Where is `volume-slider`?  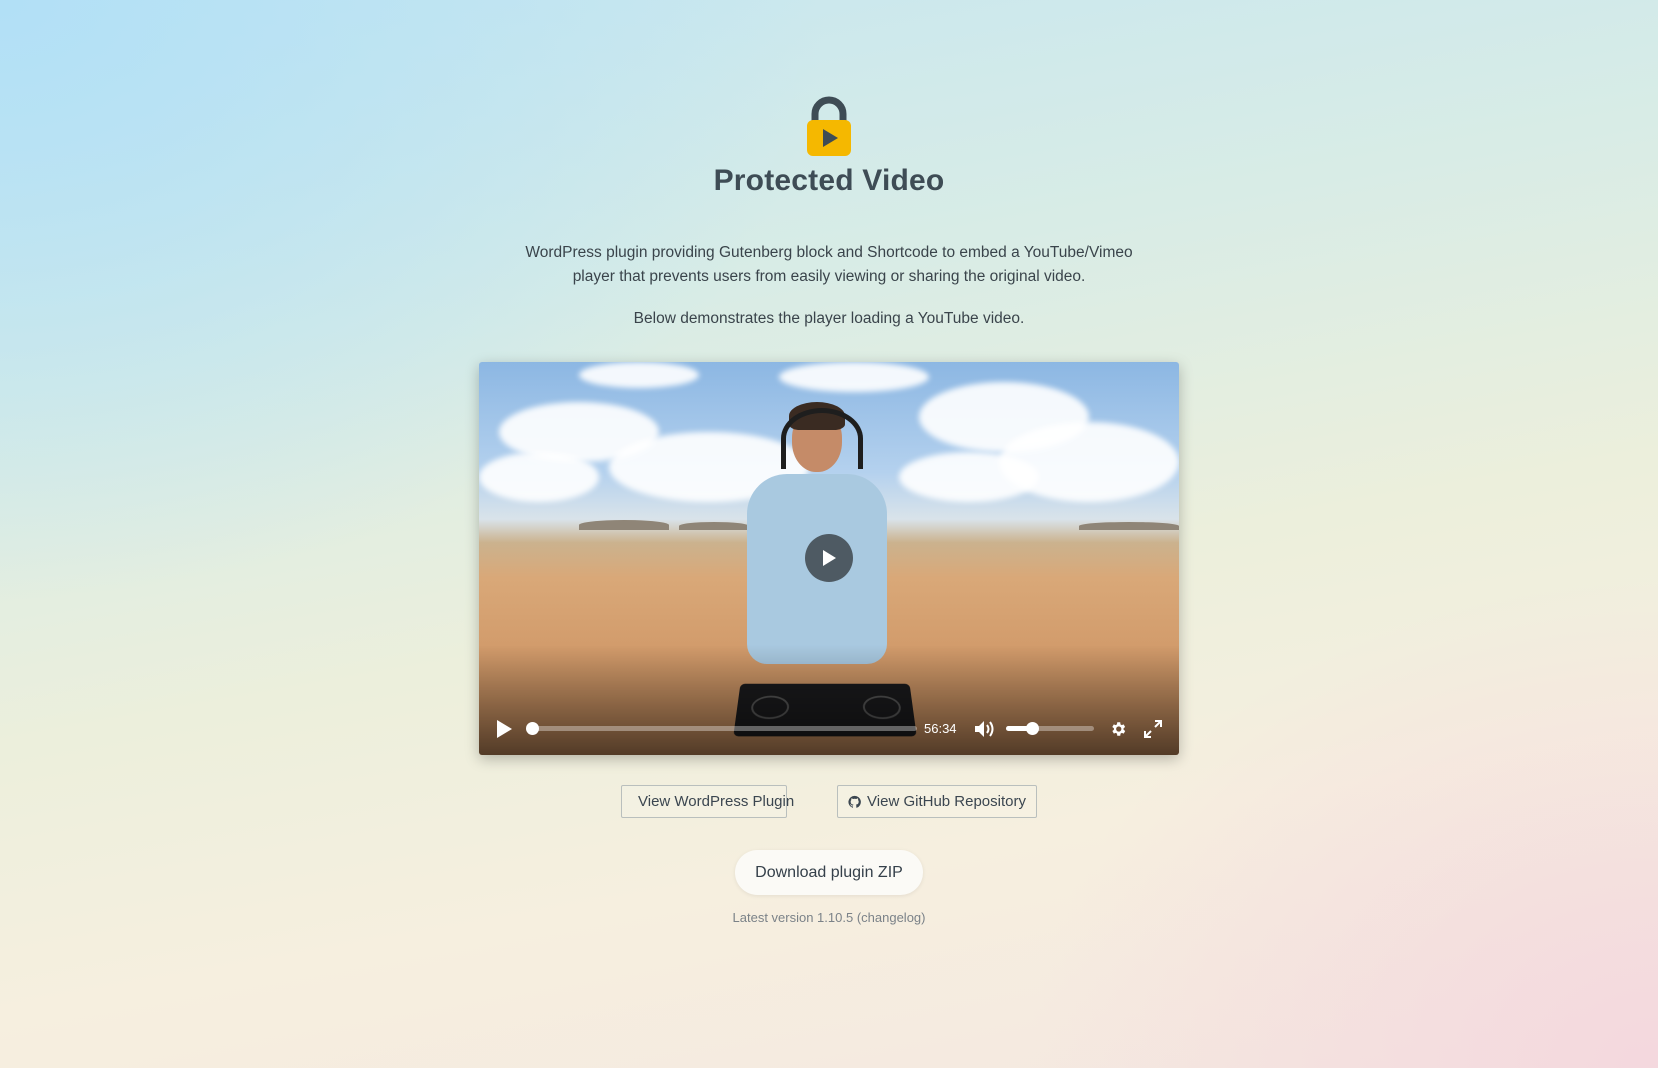 volume-slider is located at coordinates (1050, 728).